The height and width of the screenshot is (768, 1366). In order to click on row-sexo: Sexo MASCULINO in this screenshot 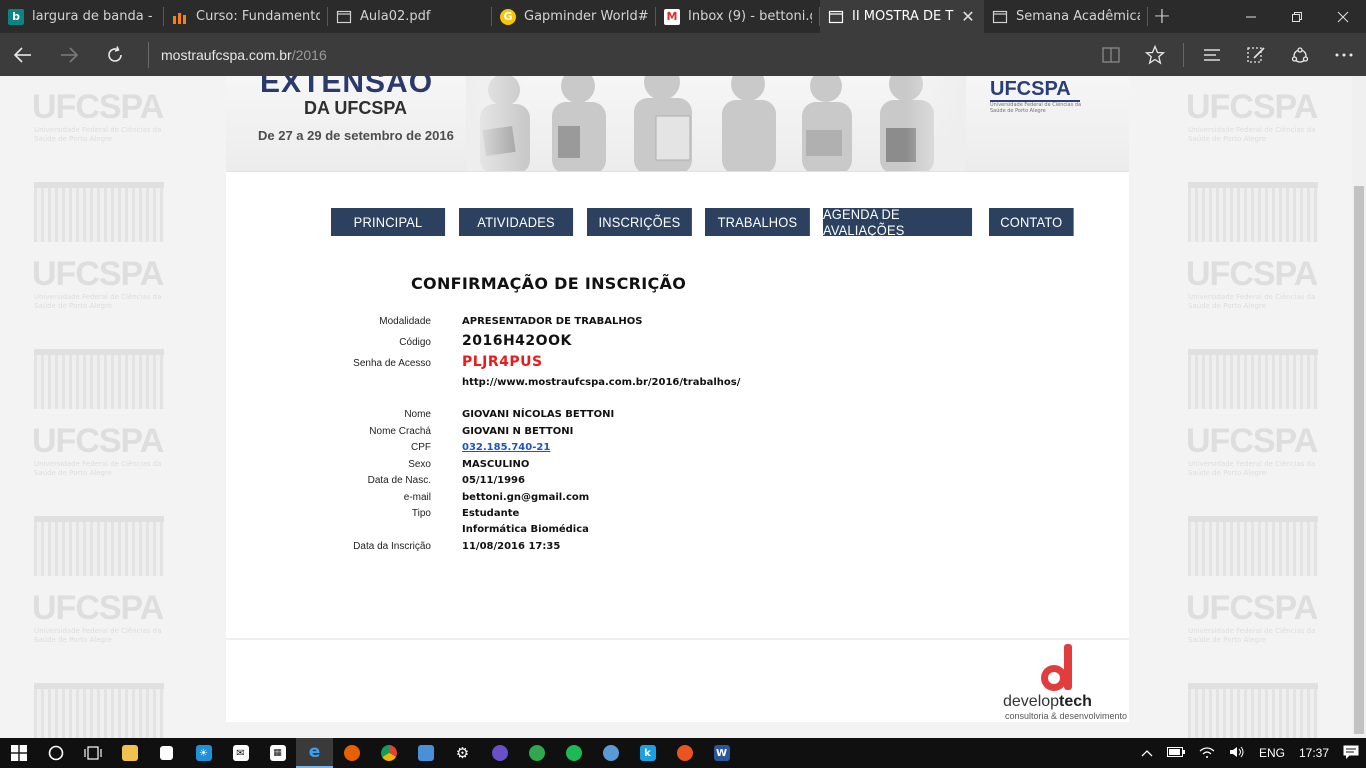, I will do `click(677, 464)`.